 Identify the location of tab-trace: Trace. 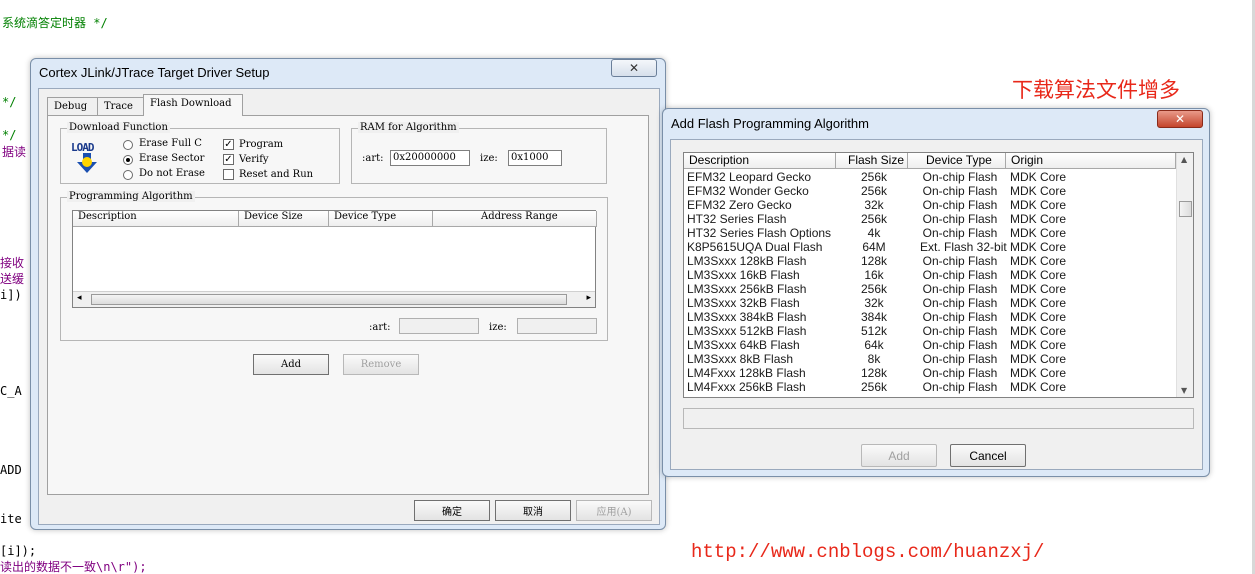
(121, 106).